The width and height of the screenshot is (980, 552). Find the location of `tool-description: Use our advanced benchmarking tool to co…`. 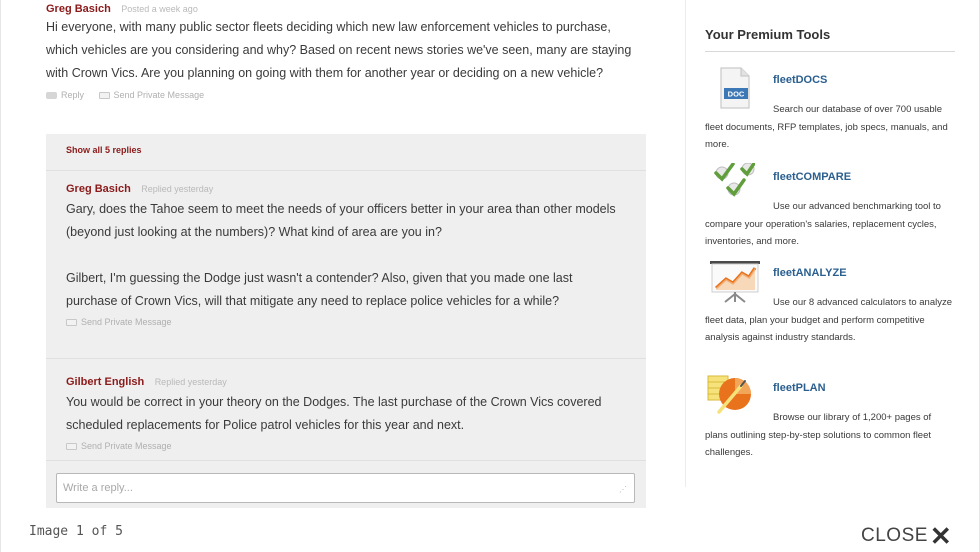

tool-description: Use our advanced benchmarking tool to co… is located at coordinates (823, 224).